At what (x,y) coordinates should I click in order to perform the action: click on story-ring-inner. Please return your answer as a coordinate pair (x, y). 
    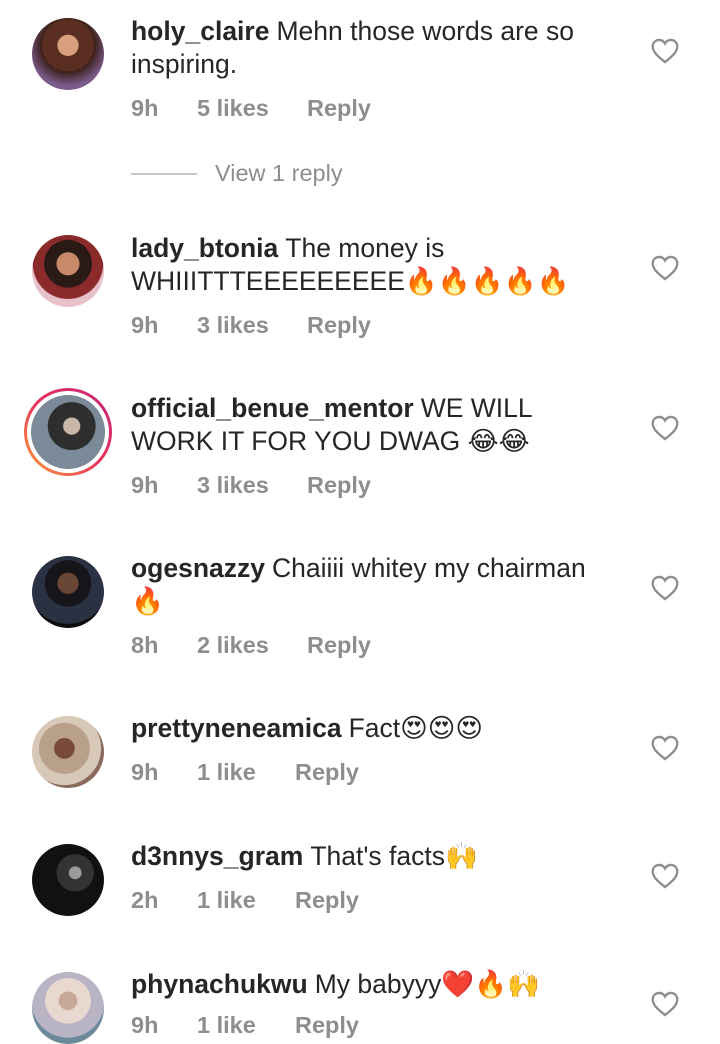
    Looking at the image, I should click on (68, 432).